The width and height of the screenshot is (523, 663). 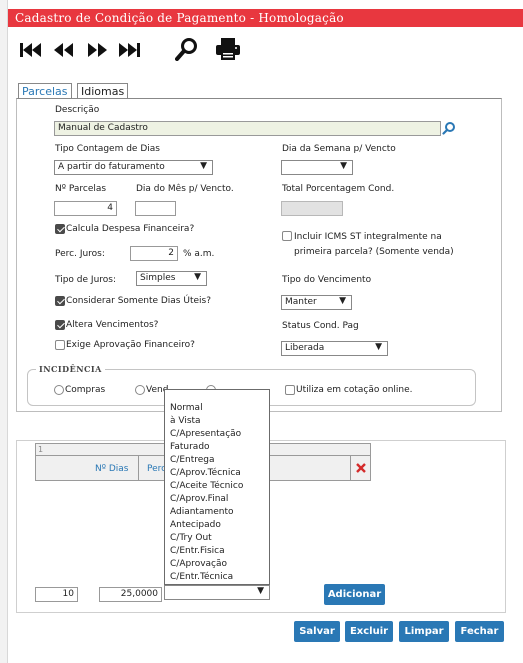 I want to click on previous-record-icon, so click(x=63, y=50).